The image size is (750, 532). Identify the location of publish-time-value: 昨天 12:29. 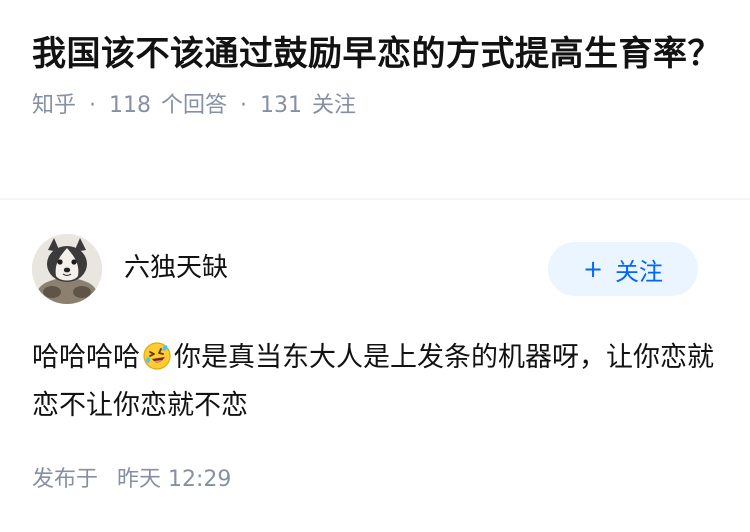
(174, 479).